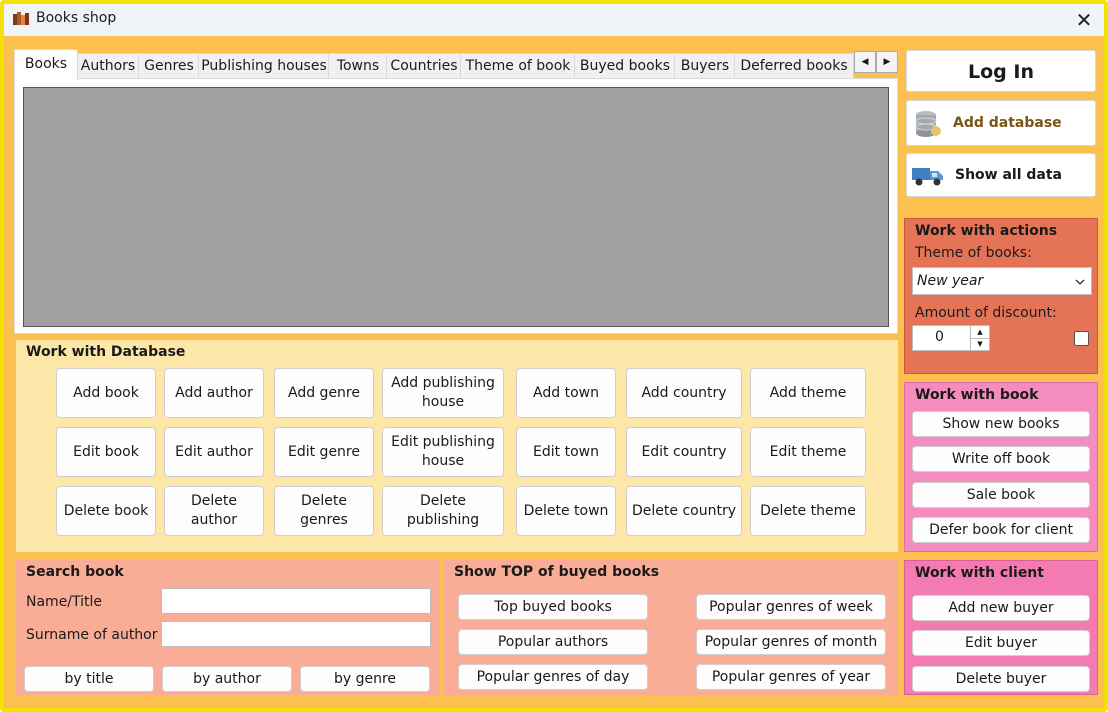 This screenshot has height=712, width=1108. Describe the element at coordinates (927, 177) in the screenshot. I see `truck-icon` at that location.